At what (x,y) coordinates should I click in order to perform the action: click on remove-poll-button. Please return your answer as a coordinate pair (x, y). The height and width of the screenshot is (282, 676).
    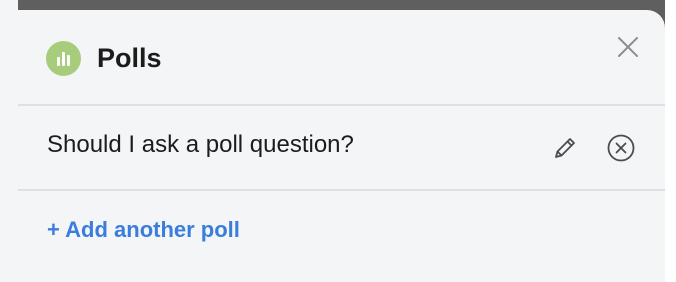
    Looking at the image, I should click on (621, 148).